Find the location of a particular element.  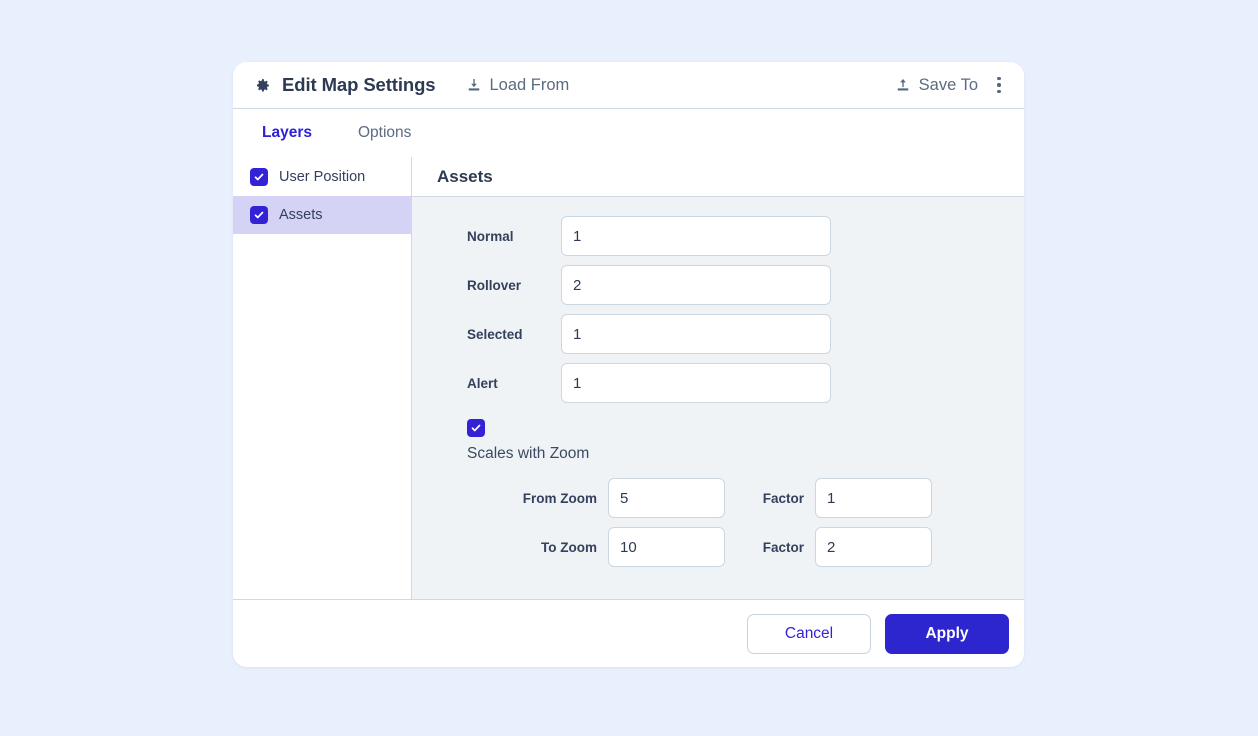

scales-with-zoom-label: Scales with Zoom is located at coordinates (528, 453).